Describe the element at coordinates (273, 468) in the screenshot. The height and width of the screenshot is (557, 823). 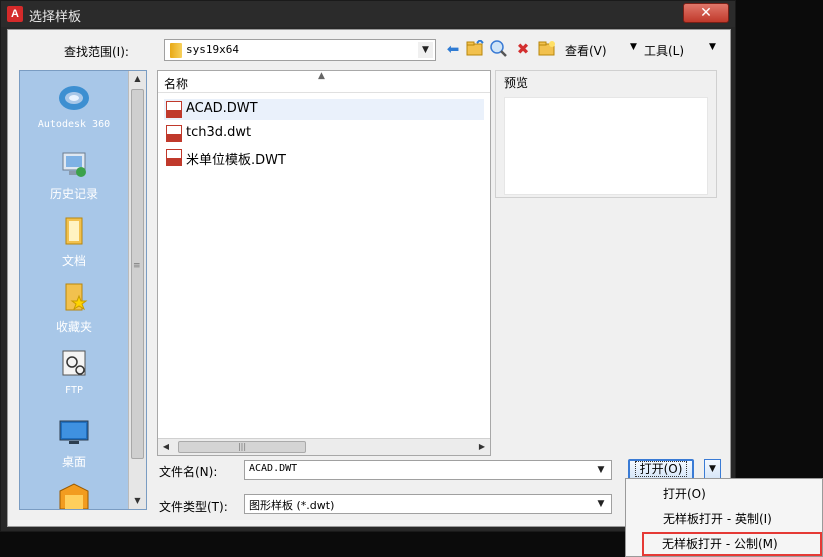
I see `filename-value: ACAD.DWT` at that location.